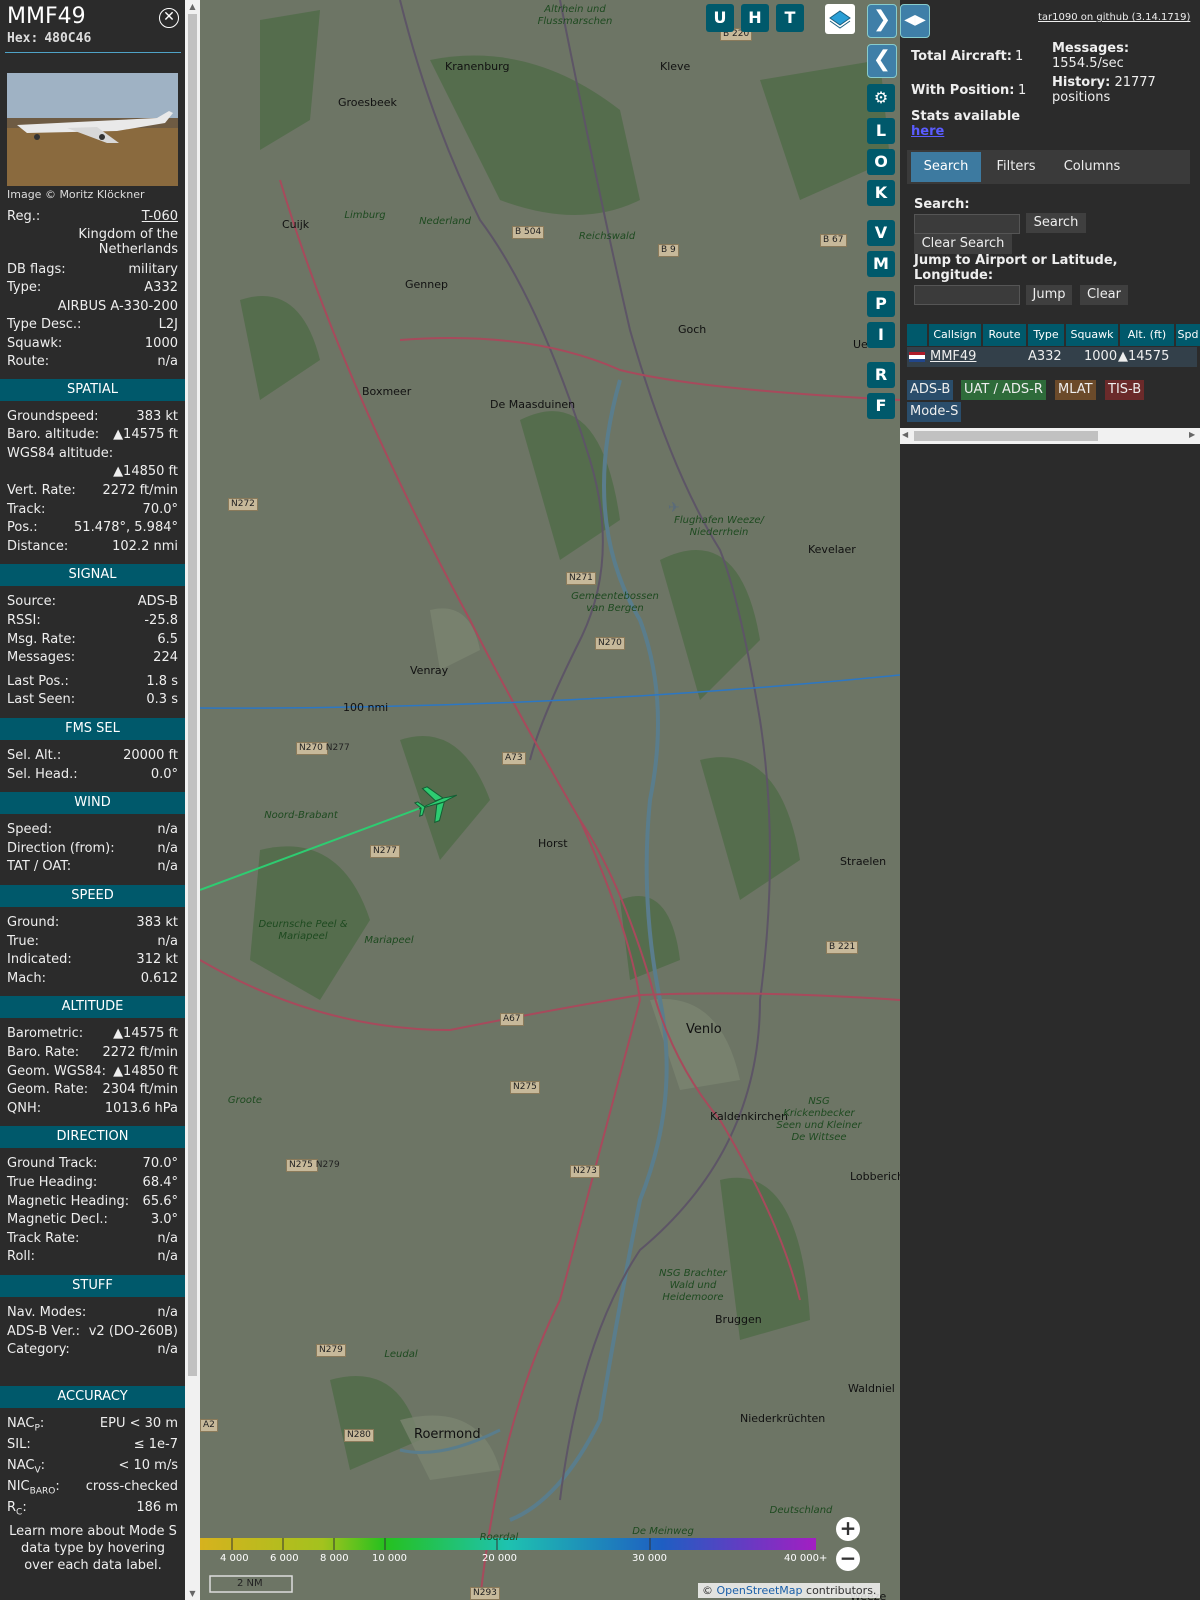 The height and width of the screenshot is (1600, 1200). Describe the element at coordinates (720, 18) in the screenshot. I see `toolbar-button-u: U` at that location.